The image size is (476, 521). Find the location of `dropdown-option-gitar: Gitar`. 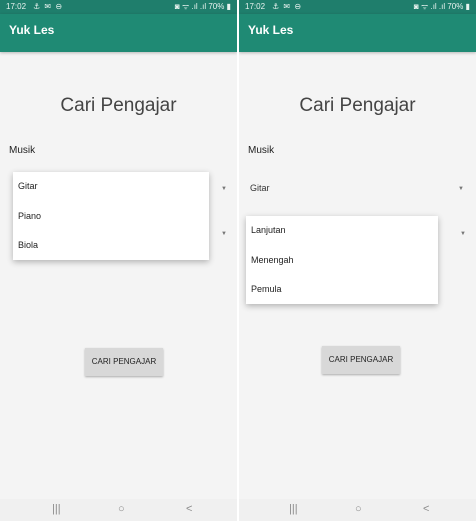

dropdown-option-gitar: Gitar is located at coordinates (111, 187).